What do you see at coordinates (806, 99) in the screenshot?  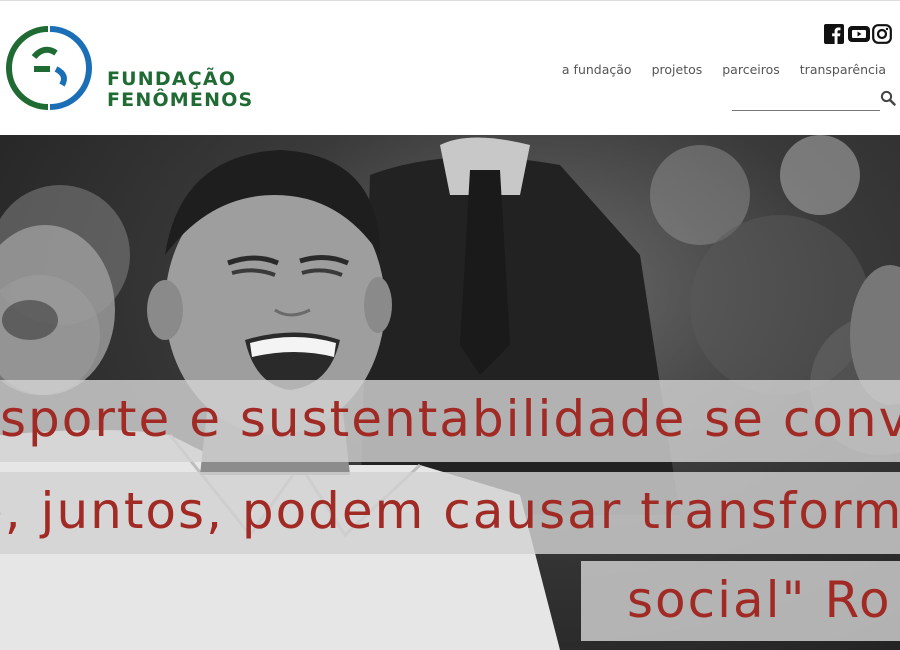 I see `search-input` at bounding box center [806, 99].